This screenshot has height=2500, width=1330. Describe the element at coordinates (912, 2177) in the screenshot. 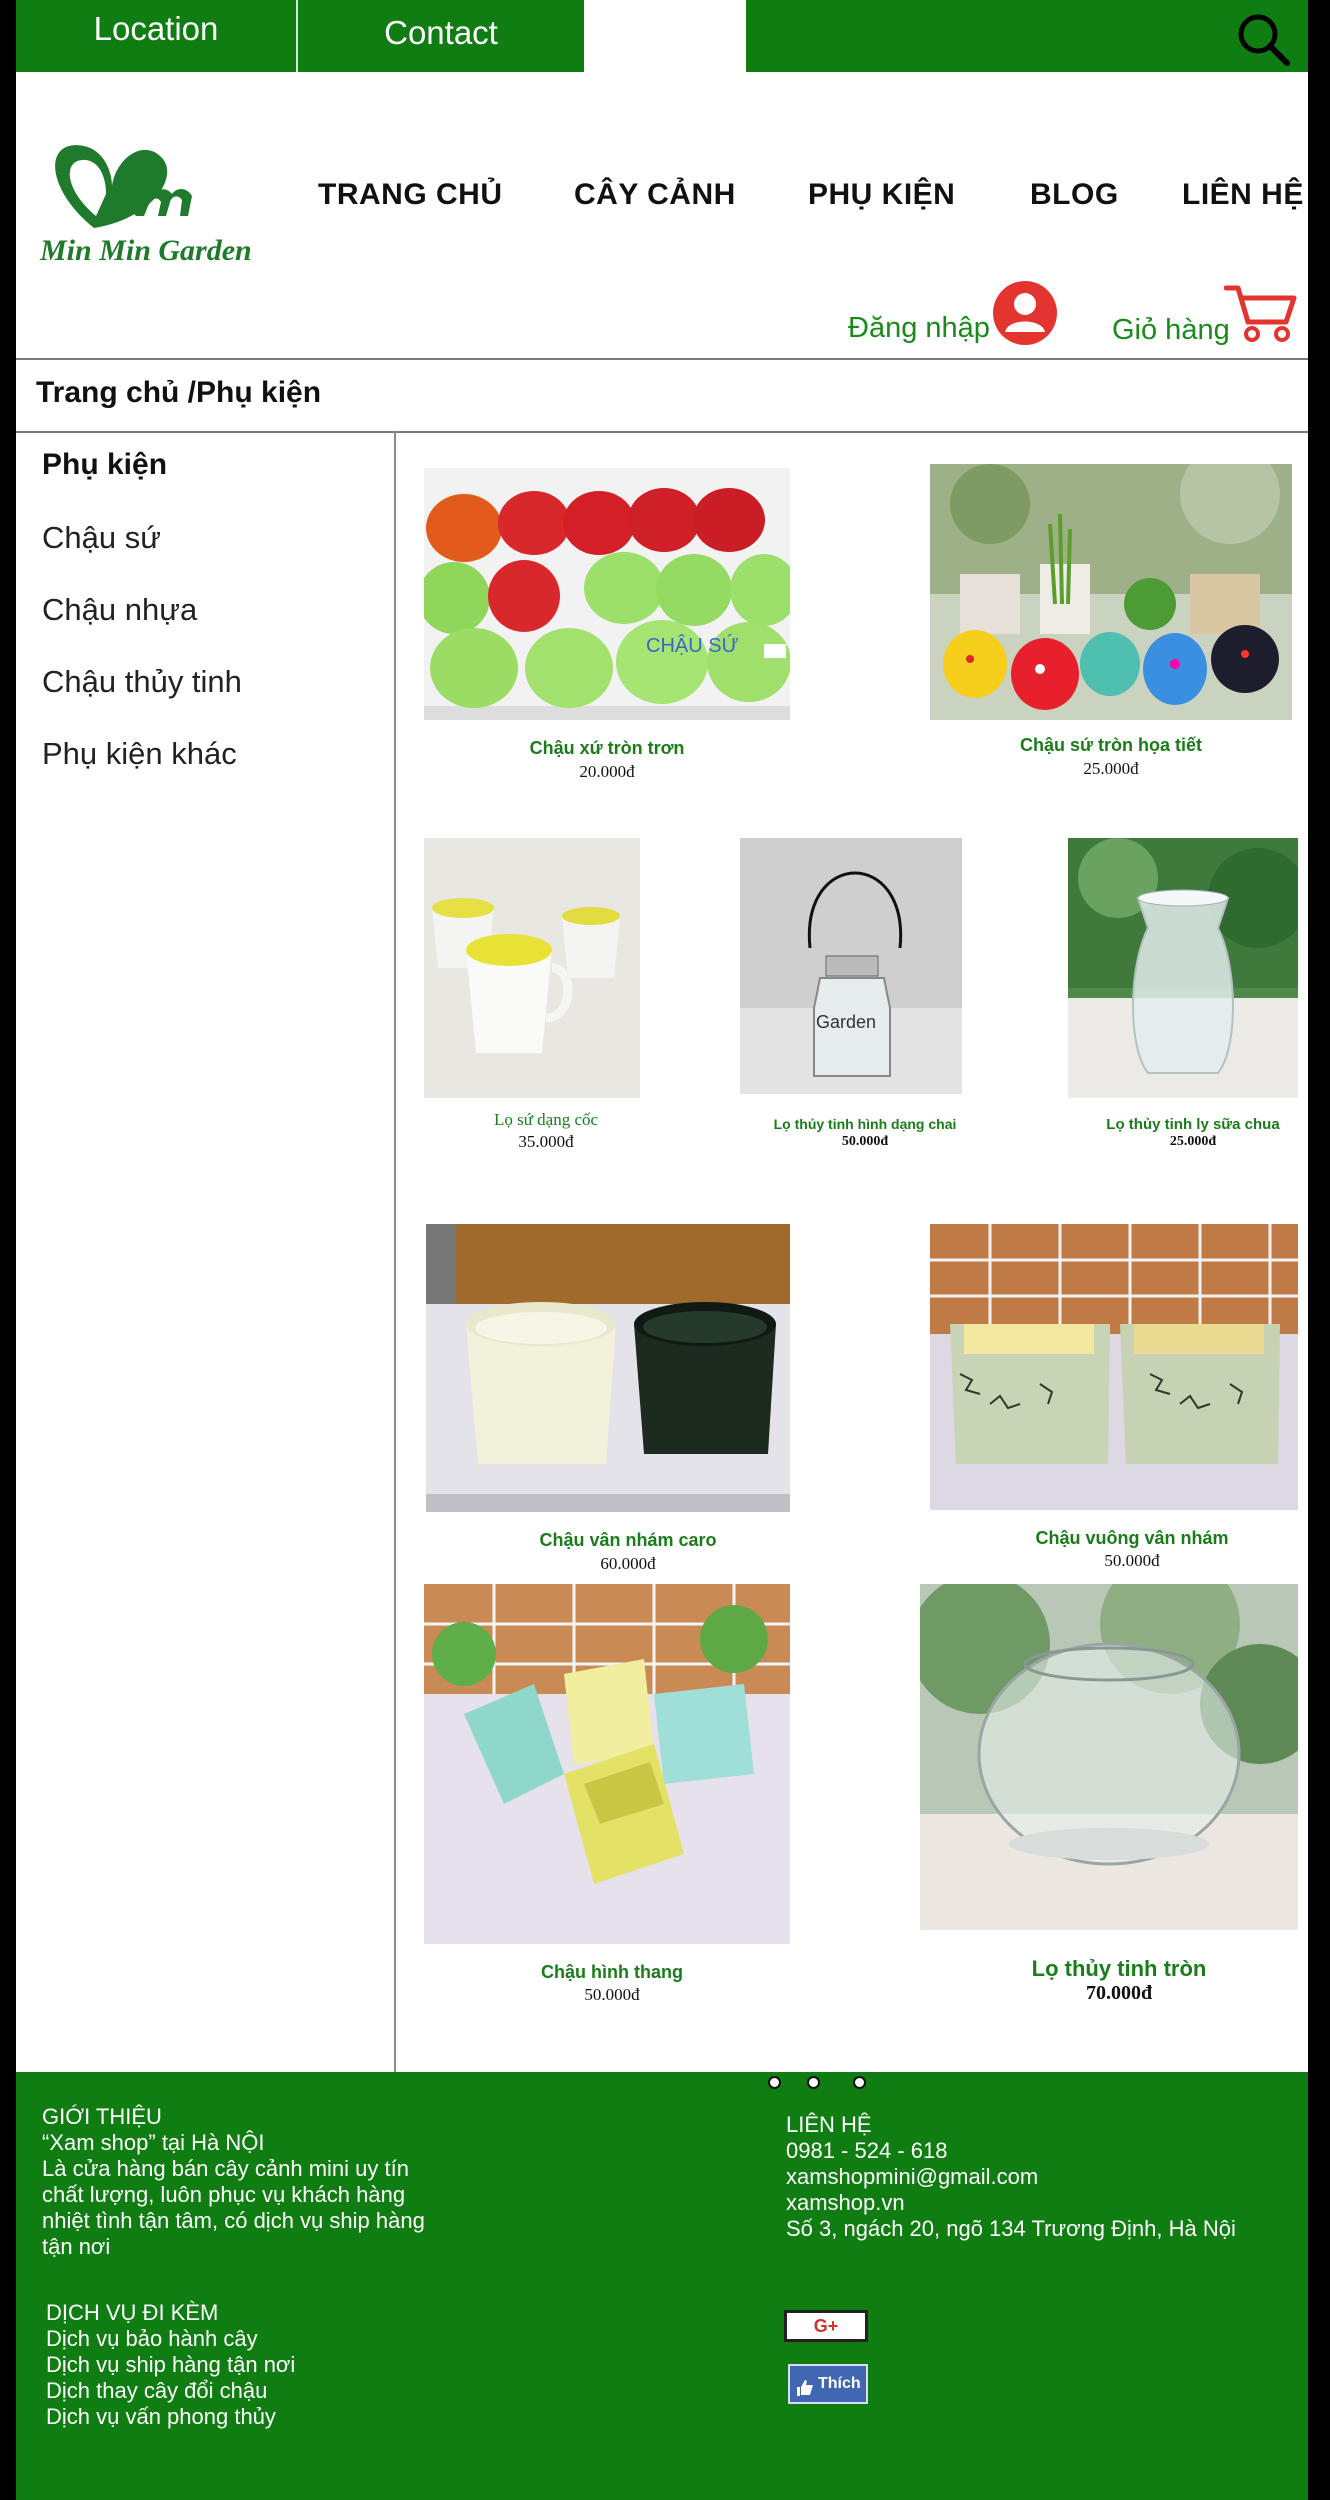

I see `contact-email: xamshopmini@gmail.com` at that location.